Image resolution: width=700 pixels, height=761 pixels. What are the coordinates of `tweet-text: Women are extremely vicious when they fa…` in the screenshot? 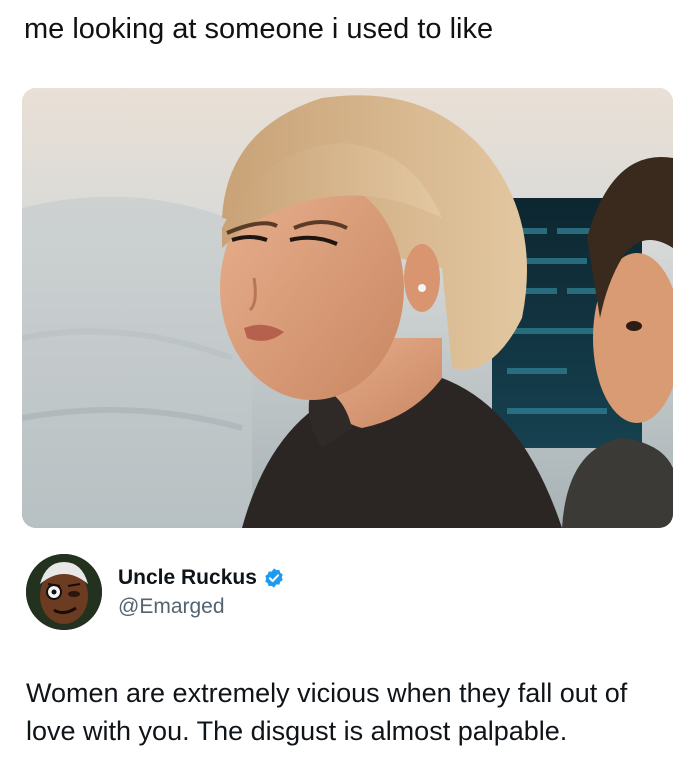 It's located at (327, 712).